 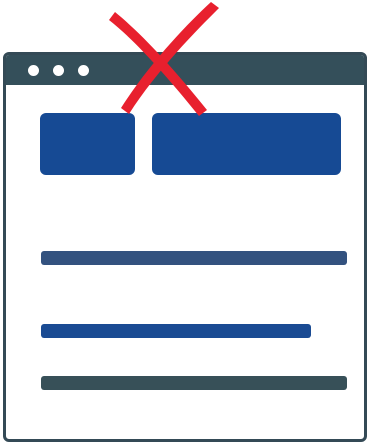 I want to click on window-titlebar, so click(x=185, y=70).